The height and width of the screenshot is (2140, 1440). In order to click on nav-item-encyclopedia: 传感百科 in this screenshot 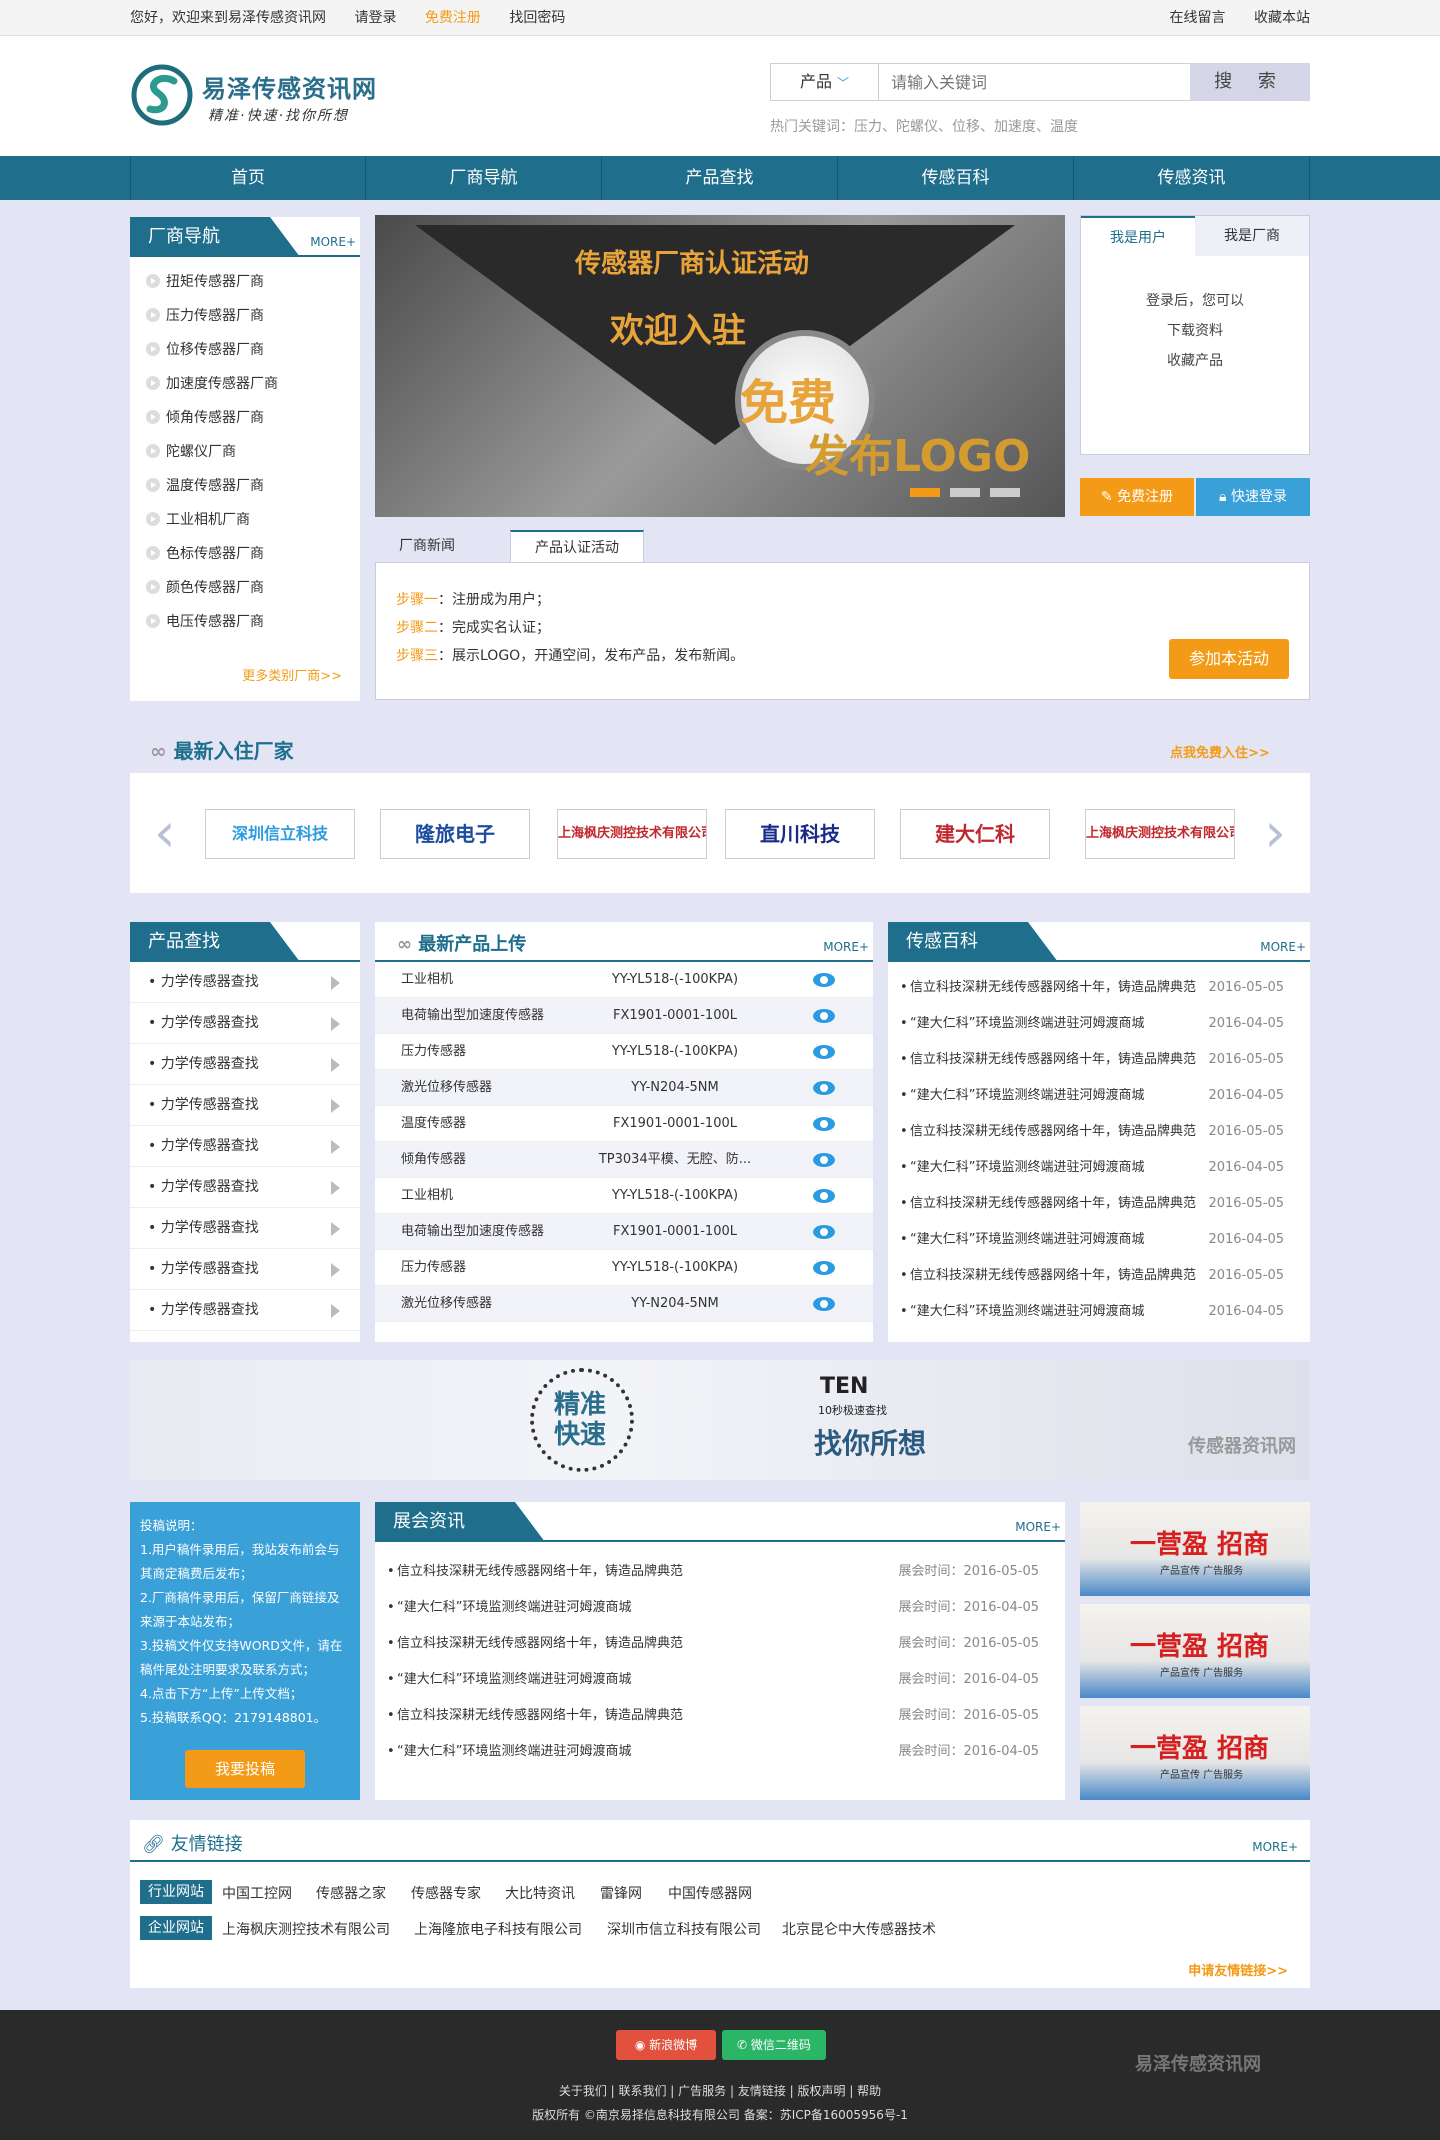, I will do `click(956, 178)`.